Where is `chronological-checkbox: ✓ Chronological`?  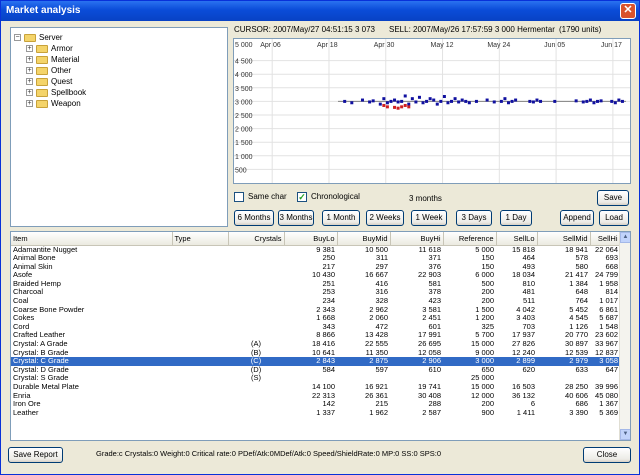
chronological-checkbox: ✓ Chronological is located at coordinates (328, 197).